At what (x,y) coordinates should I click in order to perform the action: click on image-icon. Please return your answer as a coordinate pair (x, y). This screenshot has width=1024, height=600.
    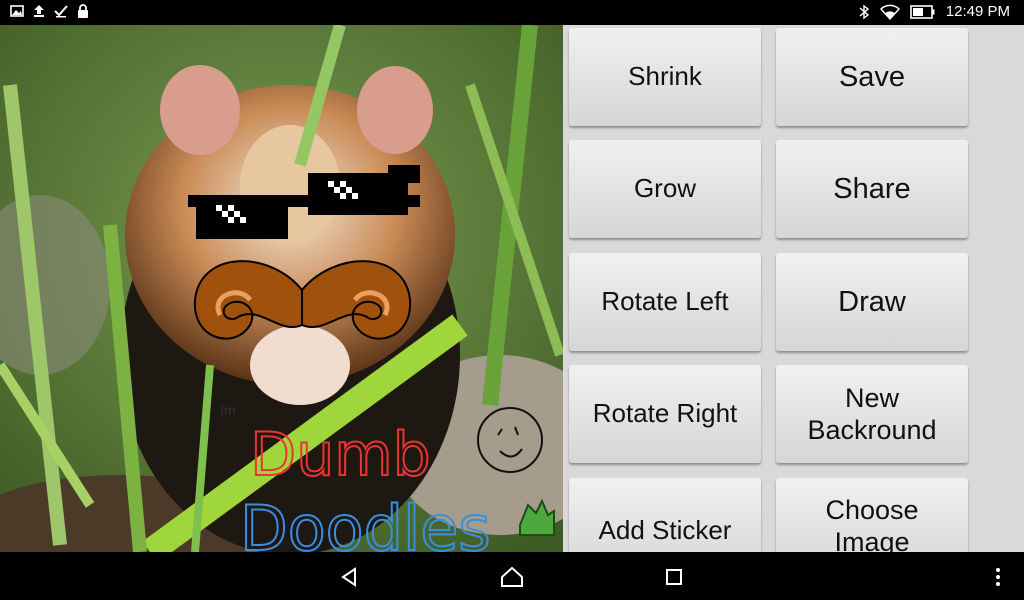
    Looking at the image, I should click on (17, 11).